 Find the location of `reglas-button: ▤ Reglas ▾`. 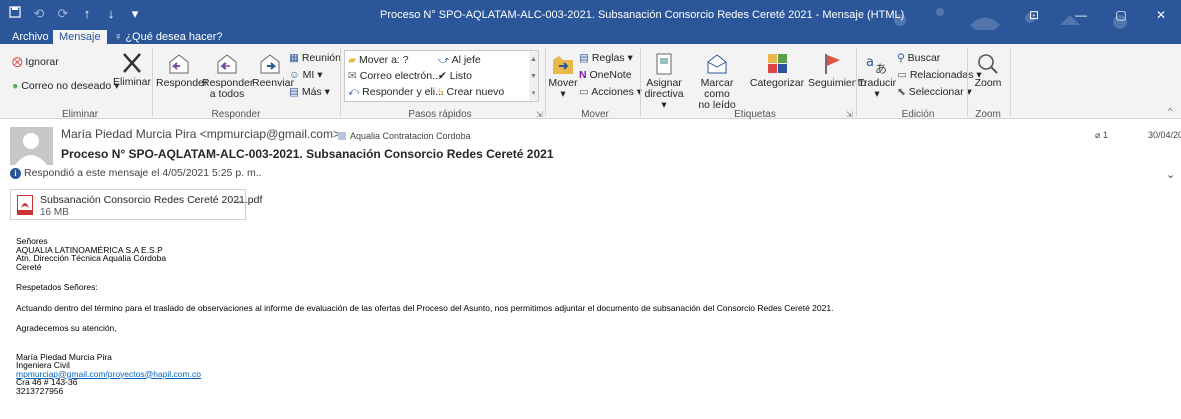

reglas-button: ▤ Reglas ▾ is located at coordinates (606, 58).